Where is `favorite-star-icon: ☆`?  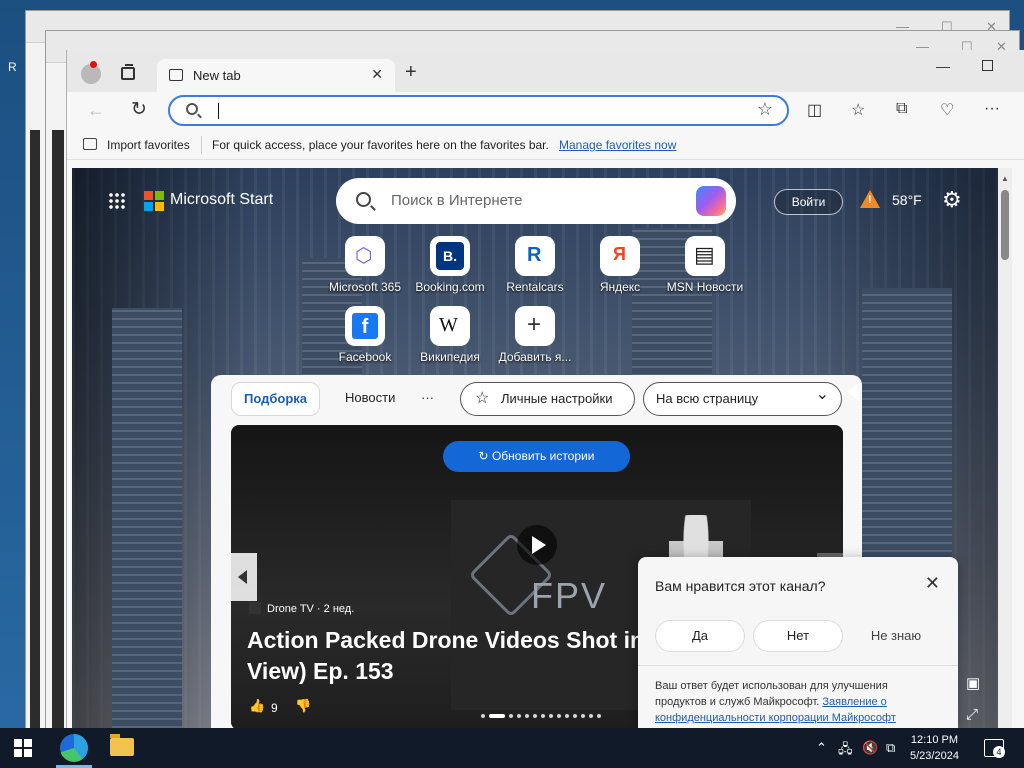
favorite-star-icon: ☆ is located at coordinates (765, 109).